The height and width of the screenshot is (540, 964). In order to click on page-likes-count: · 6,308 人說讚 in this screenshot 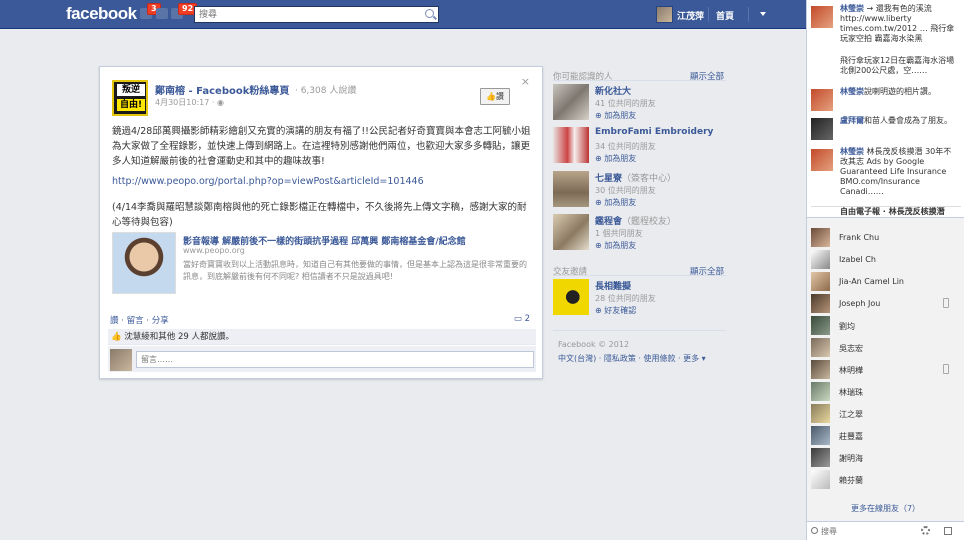, I will do `click(326, 91)`.